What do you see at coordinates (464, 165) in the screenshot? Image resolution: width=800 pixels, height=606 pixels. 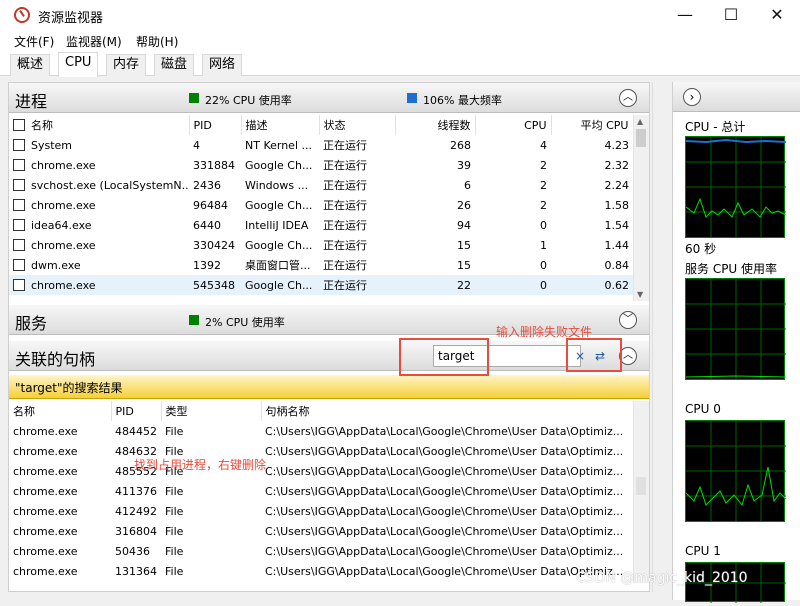 I see `process-threads: 39` at bounding box center [464, 165].